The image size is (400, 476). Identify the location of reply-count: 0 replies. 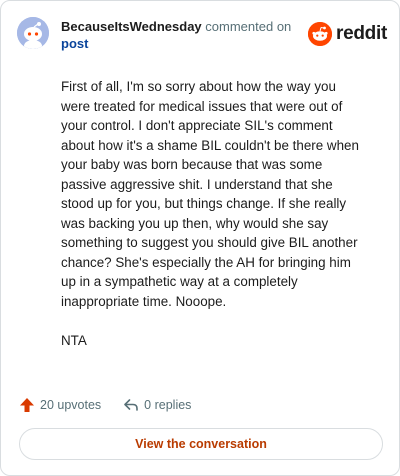
(157, 405).